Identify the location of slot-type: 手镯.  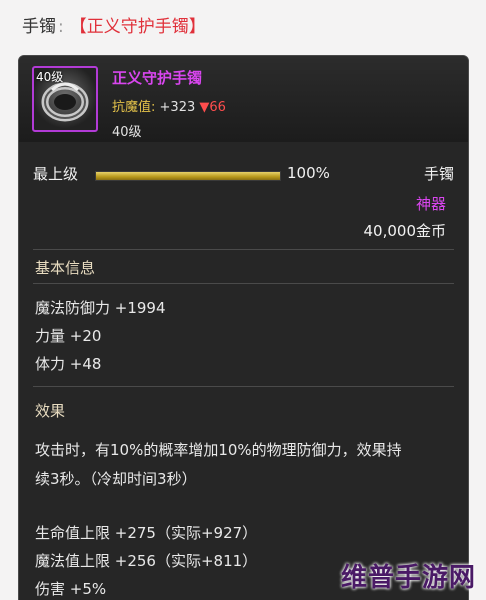
(438, 174).